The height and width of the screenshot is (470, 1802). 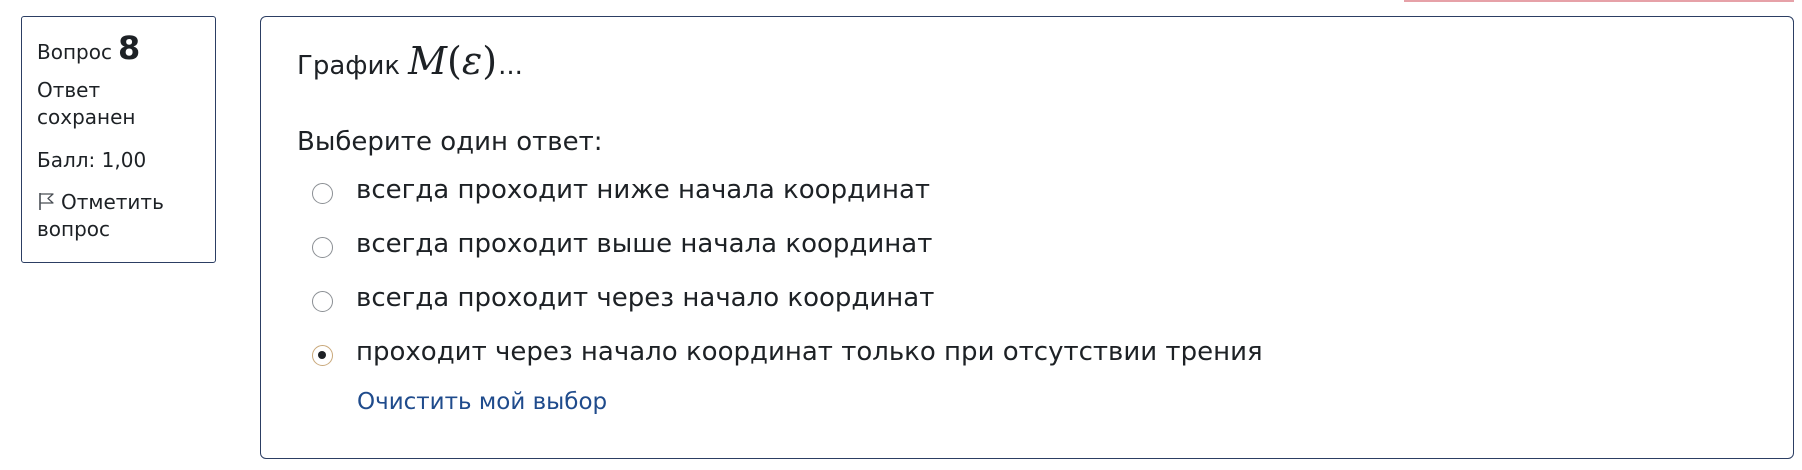 I want to click on question-grade: Балл: 1,00, so click(x=92, y=160).